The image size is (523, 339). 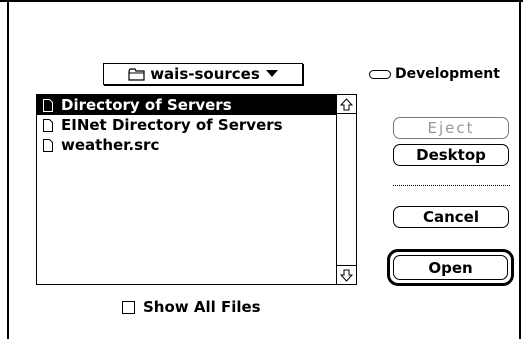 I want to click on drive-icon, so click(x=380, y=74).